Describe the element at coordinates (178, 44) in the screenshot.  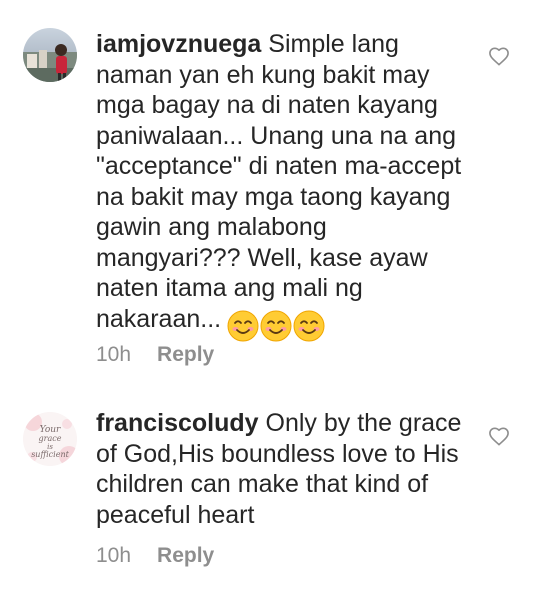
I see `comment-username: iamjovznuega` at that location.